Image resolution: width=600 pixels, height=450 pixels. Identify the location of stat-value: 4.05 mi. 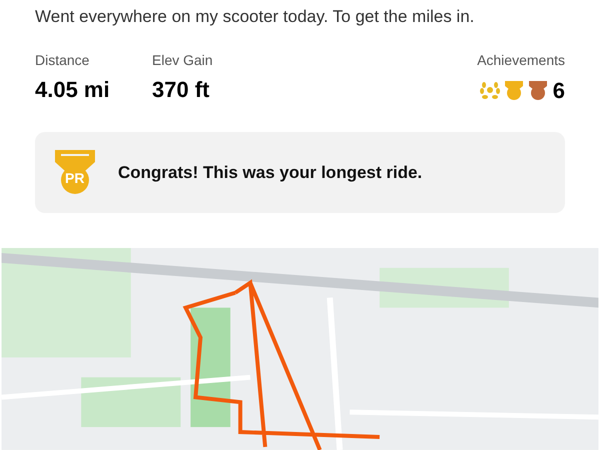
(73, 90).